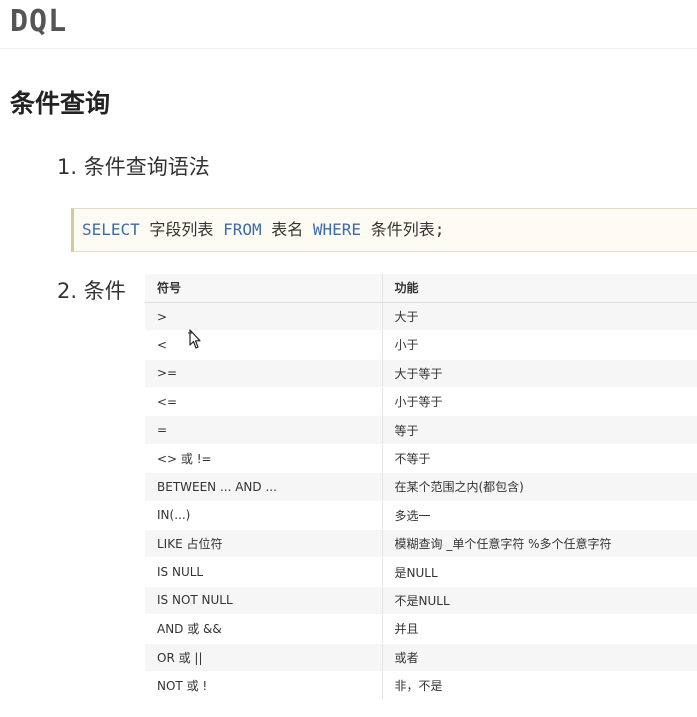 The image size is (697, 717). I want to click on cell-symbol: <> 或 !=, so click(264, 459).